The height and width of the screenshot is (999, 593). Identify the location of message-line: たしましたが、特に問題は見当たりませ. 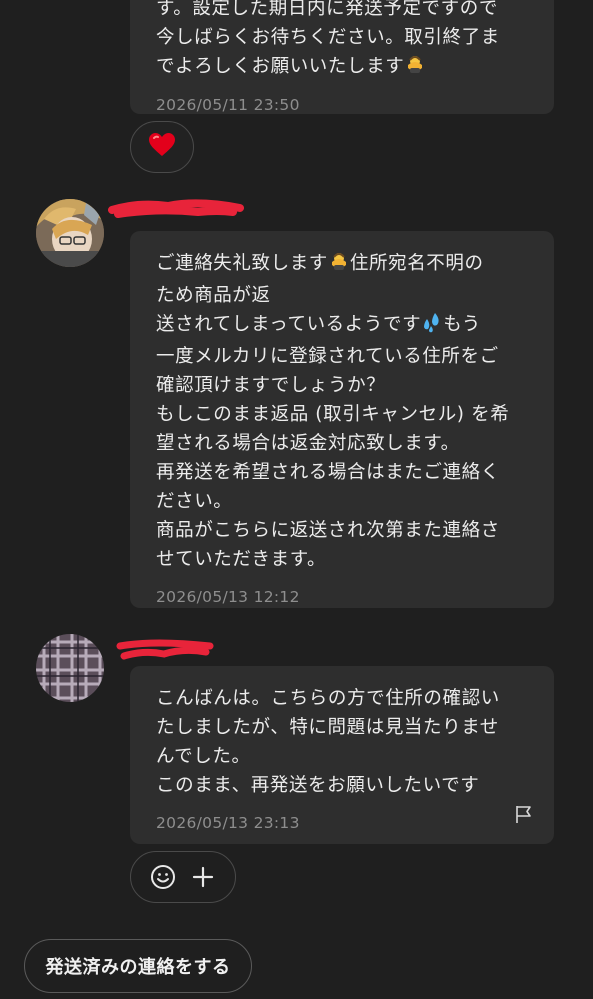
(327, 727).